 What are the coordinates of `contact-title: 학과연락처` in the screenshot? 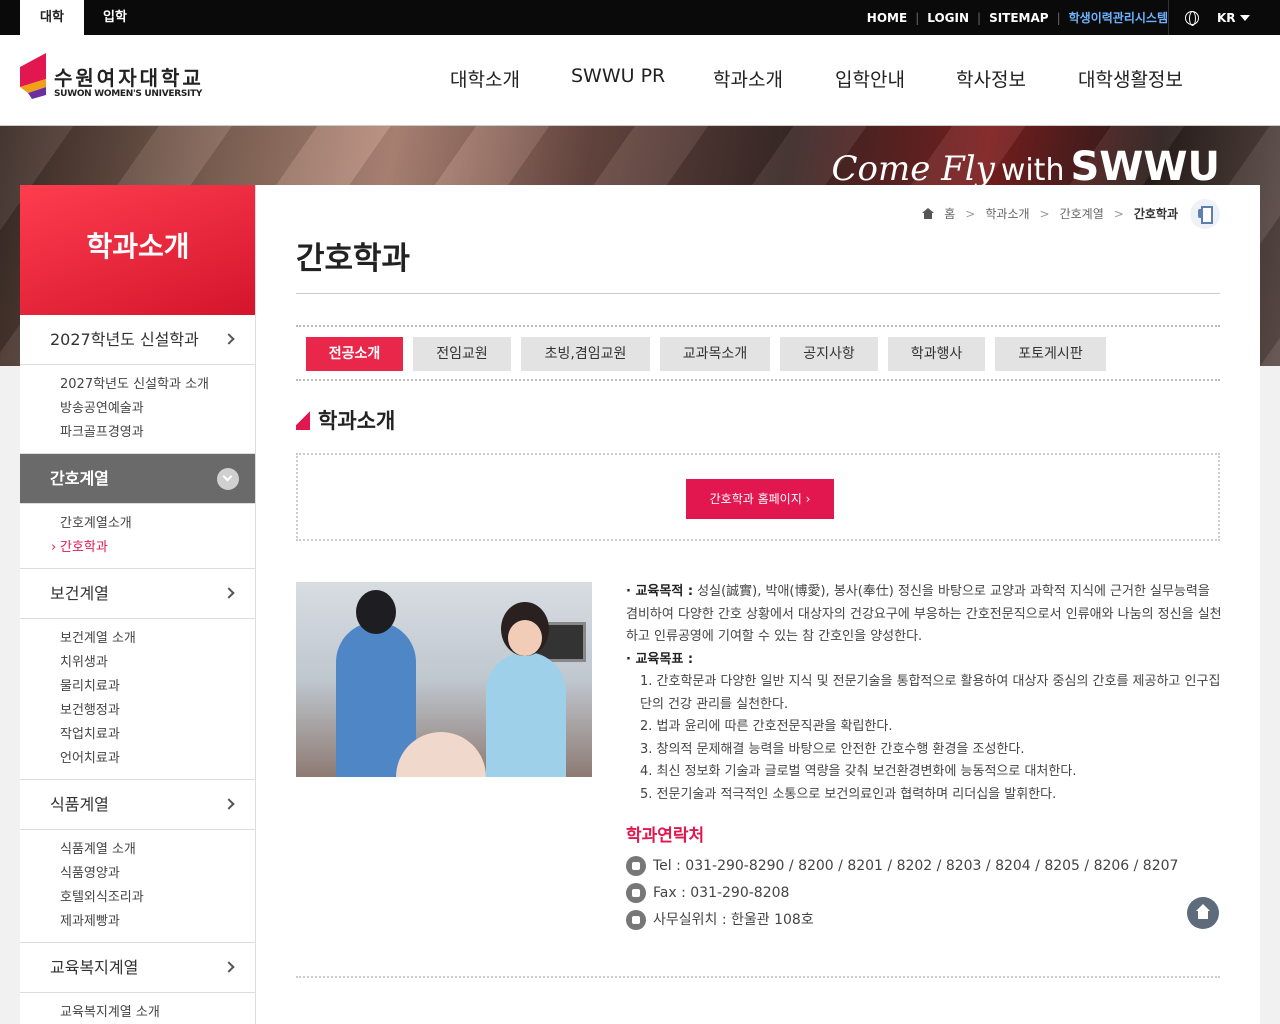 It's located at (665, 836).